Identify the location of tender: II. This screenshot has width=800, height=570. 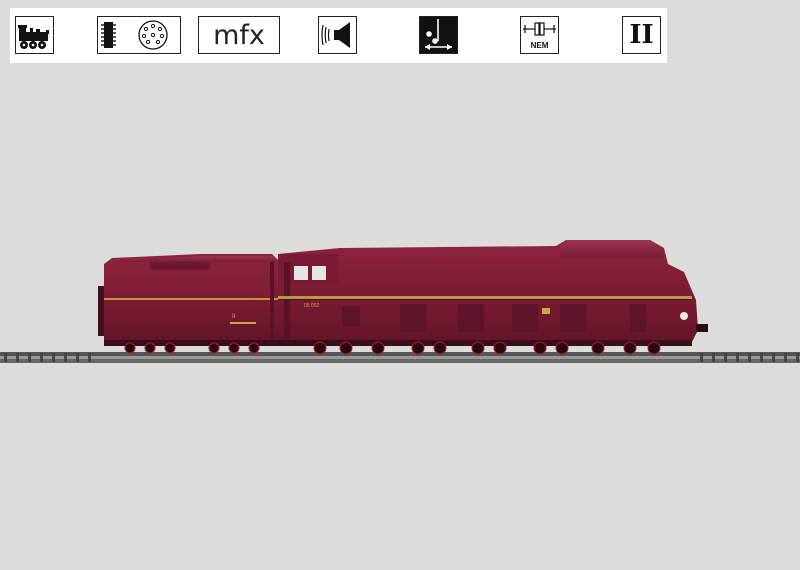
(189, 300).